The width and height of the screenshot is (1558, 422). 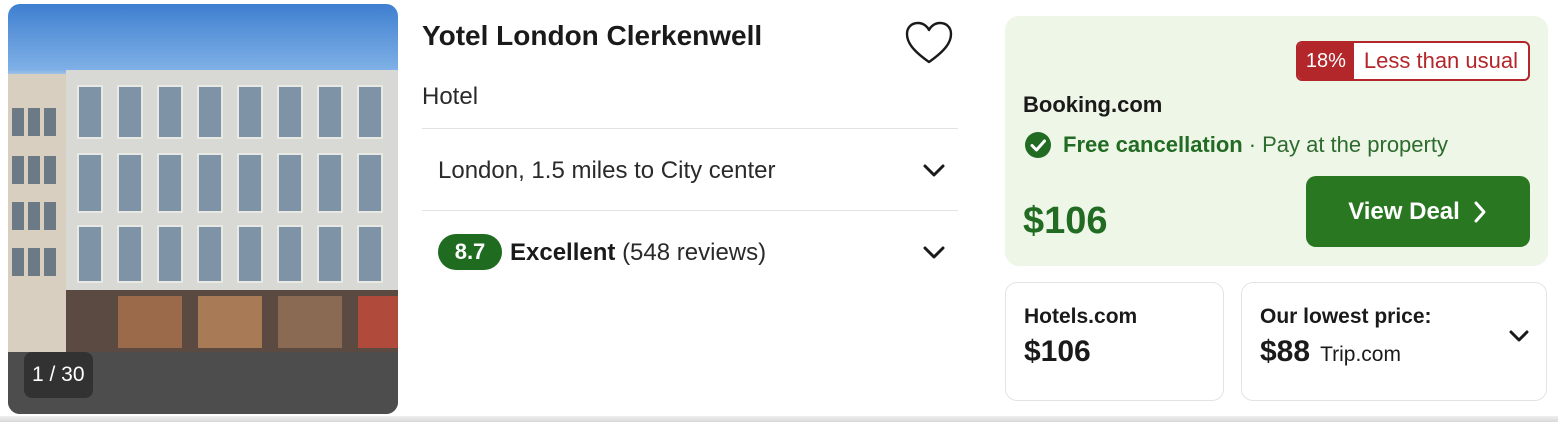 I want to click on view-deal-label: View Deal, so click(x=1404, y=211).